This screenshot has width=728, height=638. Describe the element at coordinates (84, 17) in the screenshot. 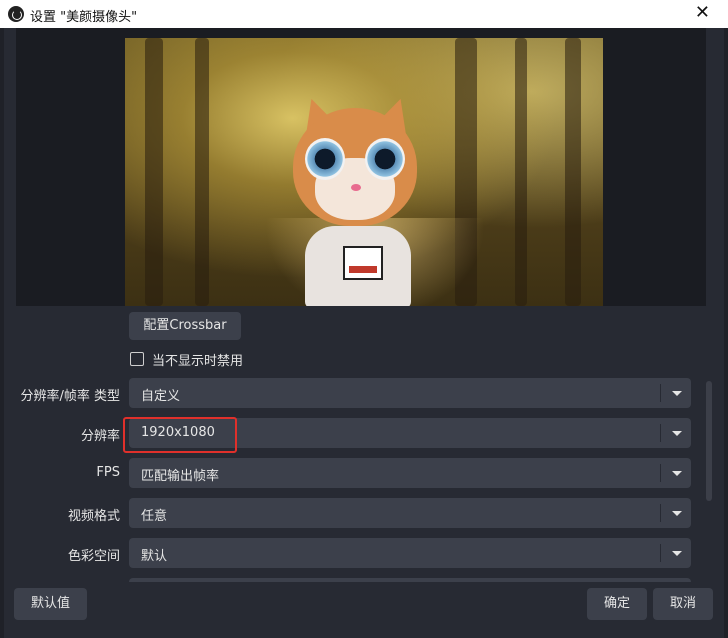

I see `window-title: 设置 "美颜摄像头"` at that location.